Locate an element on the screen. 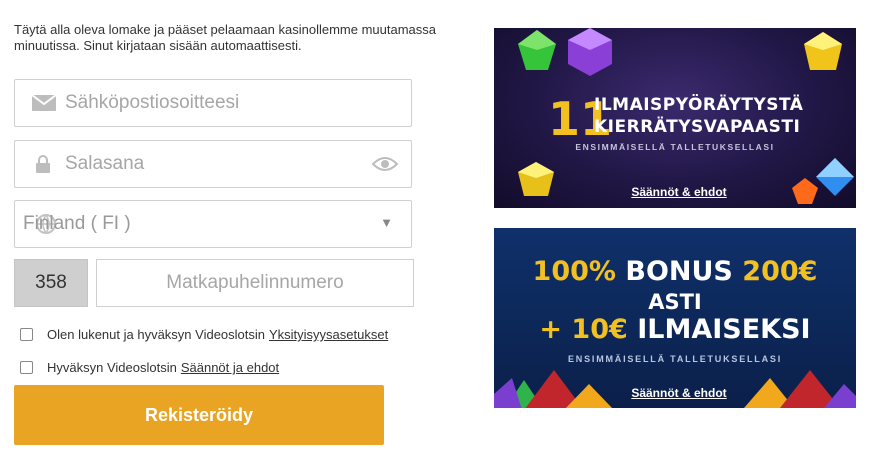 The width and height of the screenshot is (894, 464). terms-checkbox is located at coordinates (26, 367).